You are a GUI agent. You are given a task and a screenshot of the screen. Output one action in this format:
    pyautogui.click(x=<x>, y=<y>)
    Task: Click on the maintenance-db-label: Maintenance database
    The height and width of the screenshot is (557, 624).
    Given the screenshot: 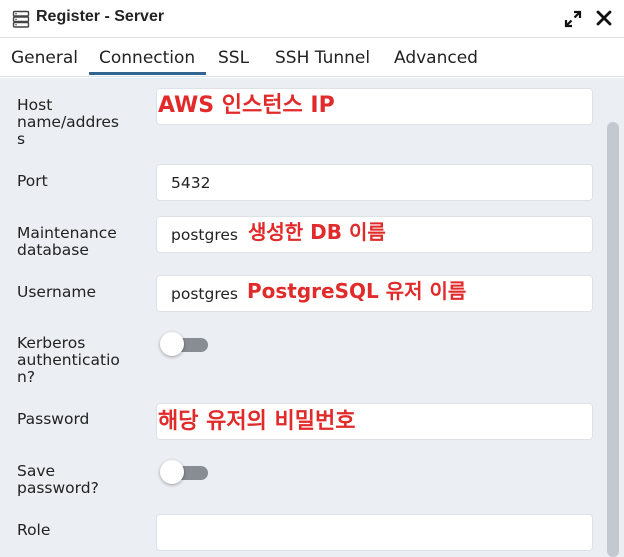 What is the action you would take?
    pyautogui.click(x=67, y=242)
    